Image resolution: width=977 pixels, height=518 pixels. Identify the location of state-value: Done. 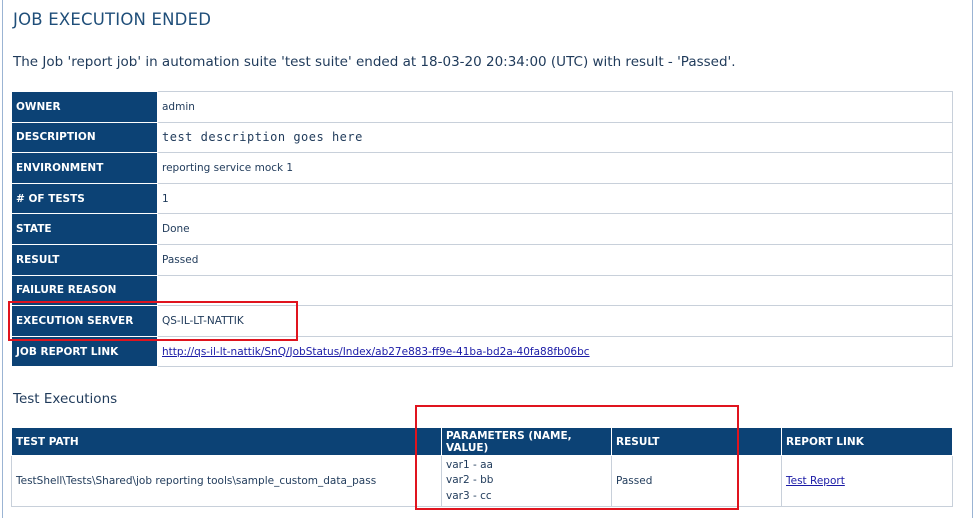
(555, 229).